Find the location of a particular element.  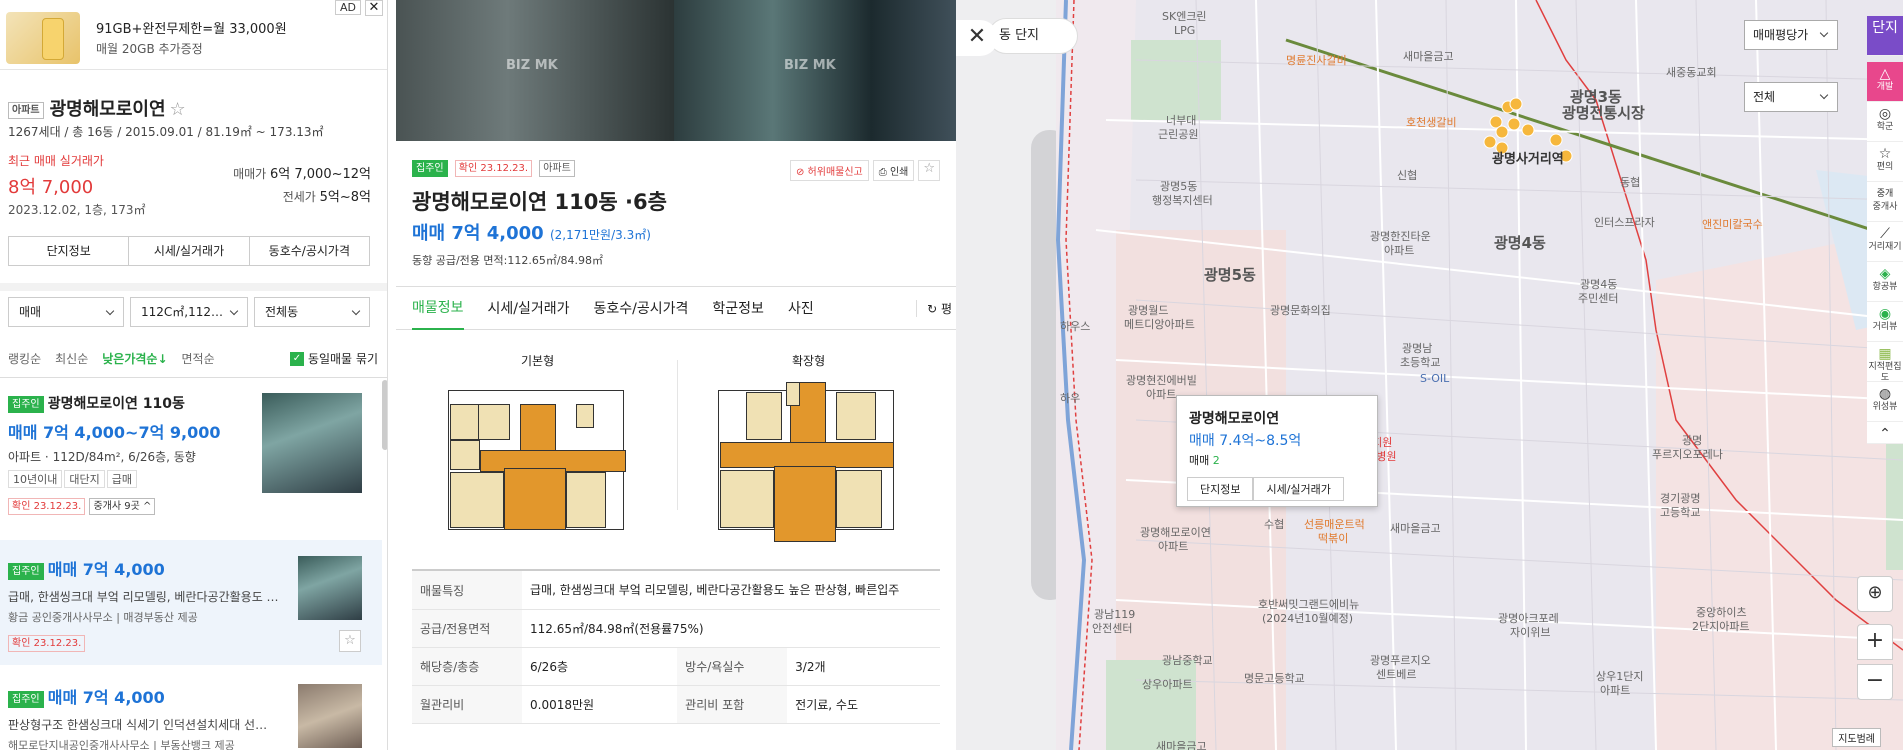

ad-banner: 91GB+완전무제한=월 33,000원 매월 20GB 추가증정 AD ✕ is located at coordinates (193, 35).